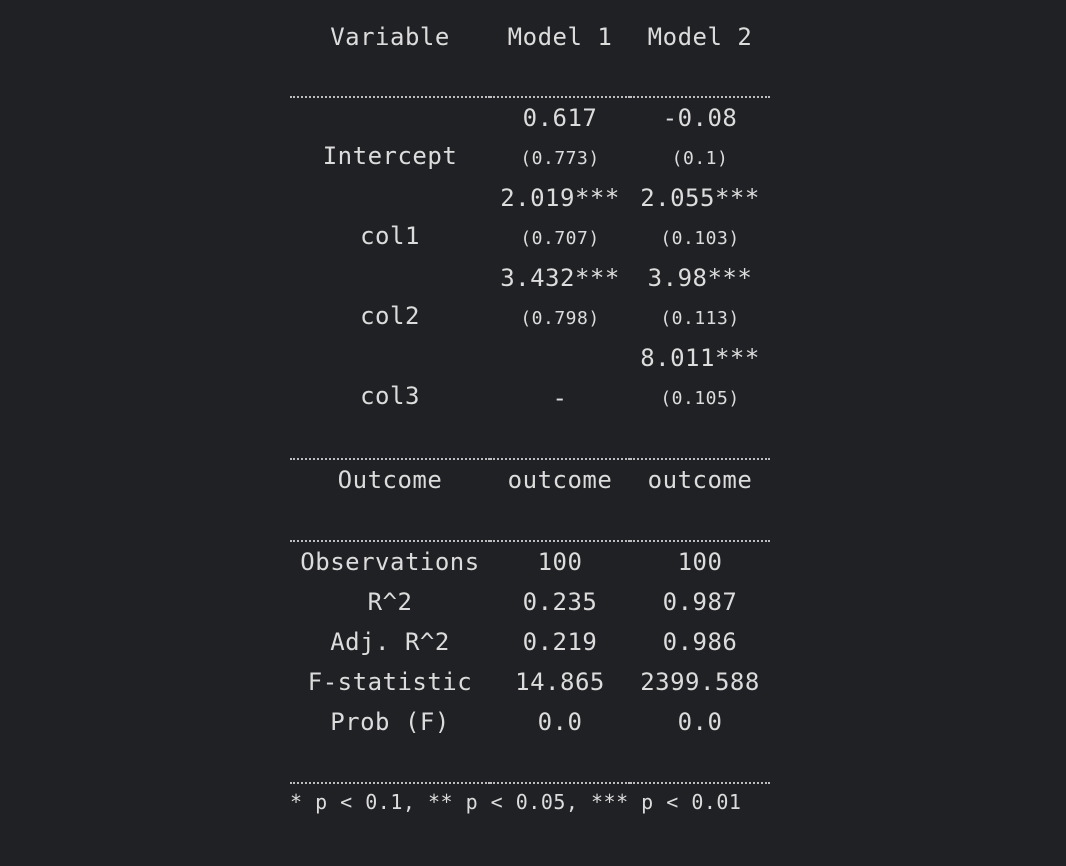 This screenshot has width=1066, height=866. What do you see at coordinates (560, 238) in the screenshot?
I see `std-error: (0.707)` at bounding box center [560, 238].